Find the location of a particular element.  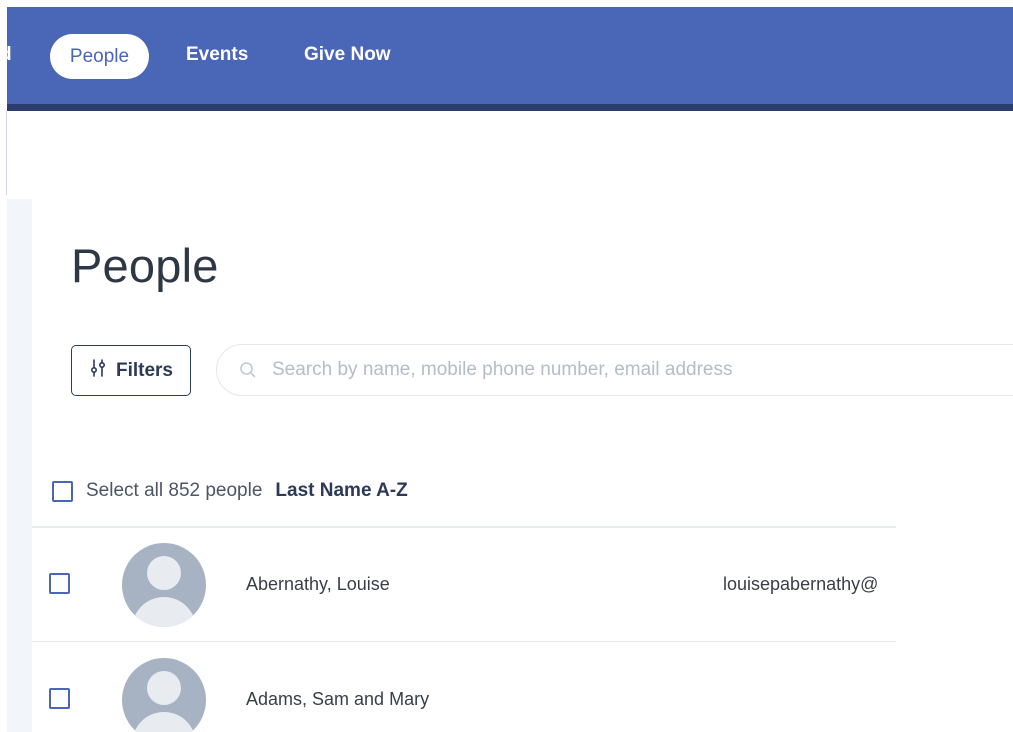

search-icon is located at coordinates (248, 370).